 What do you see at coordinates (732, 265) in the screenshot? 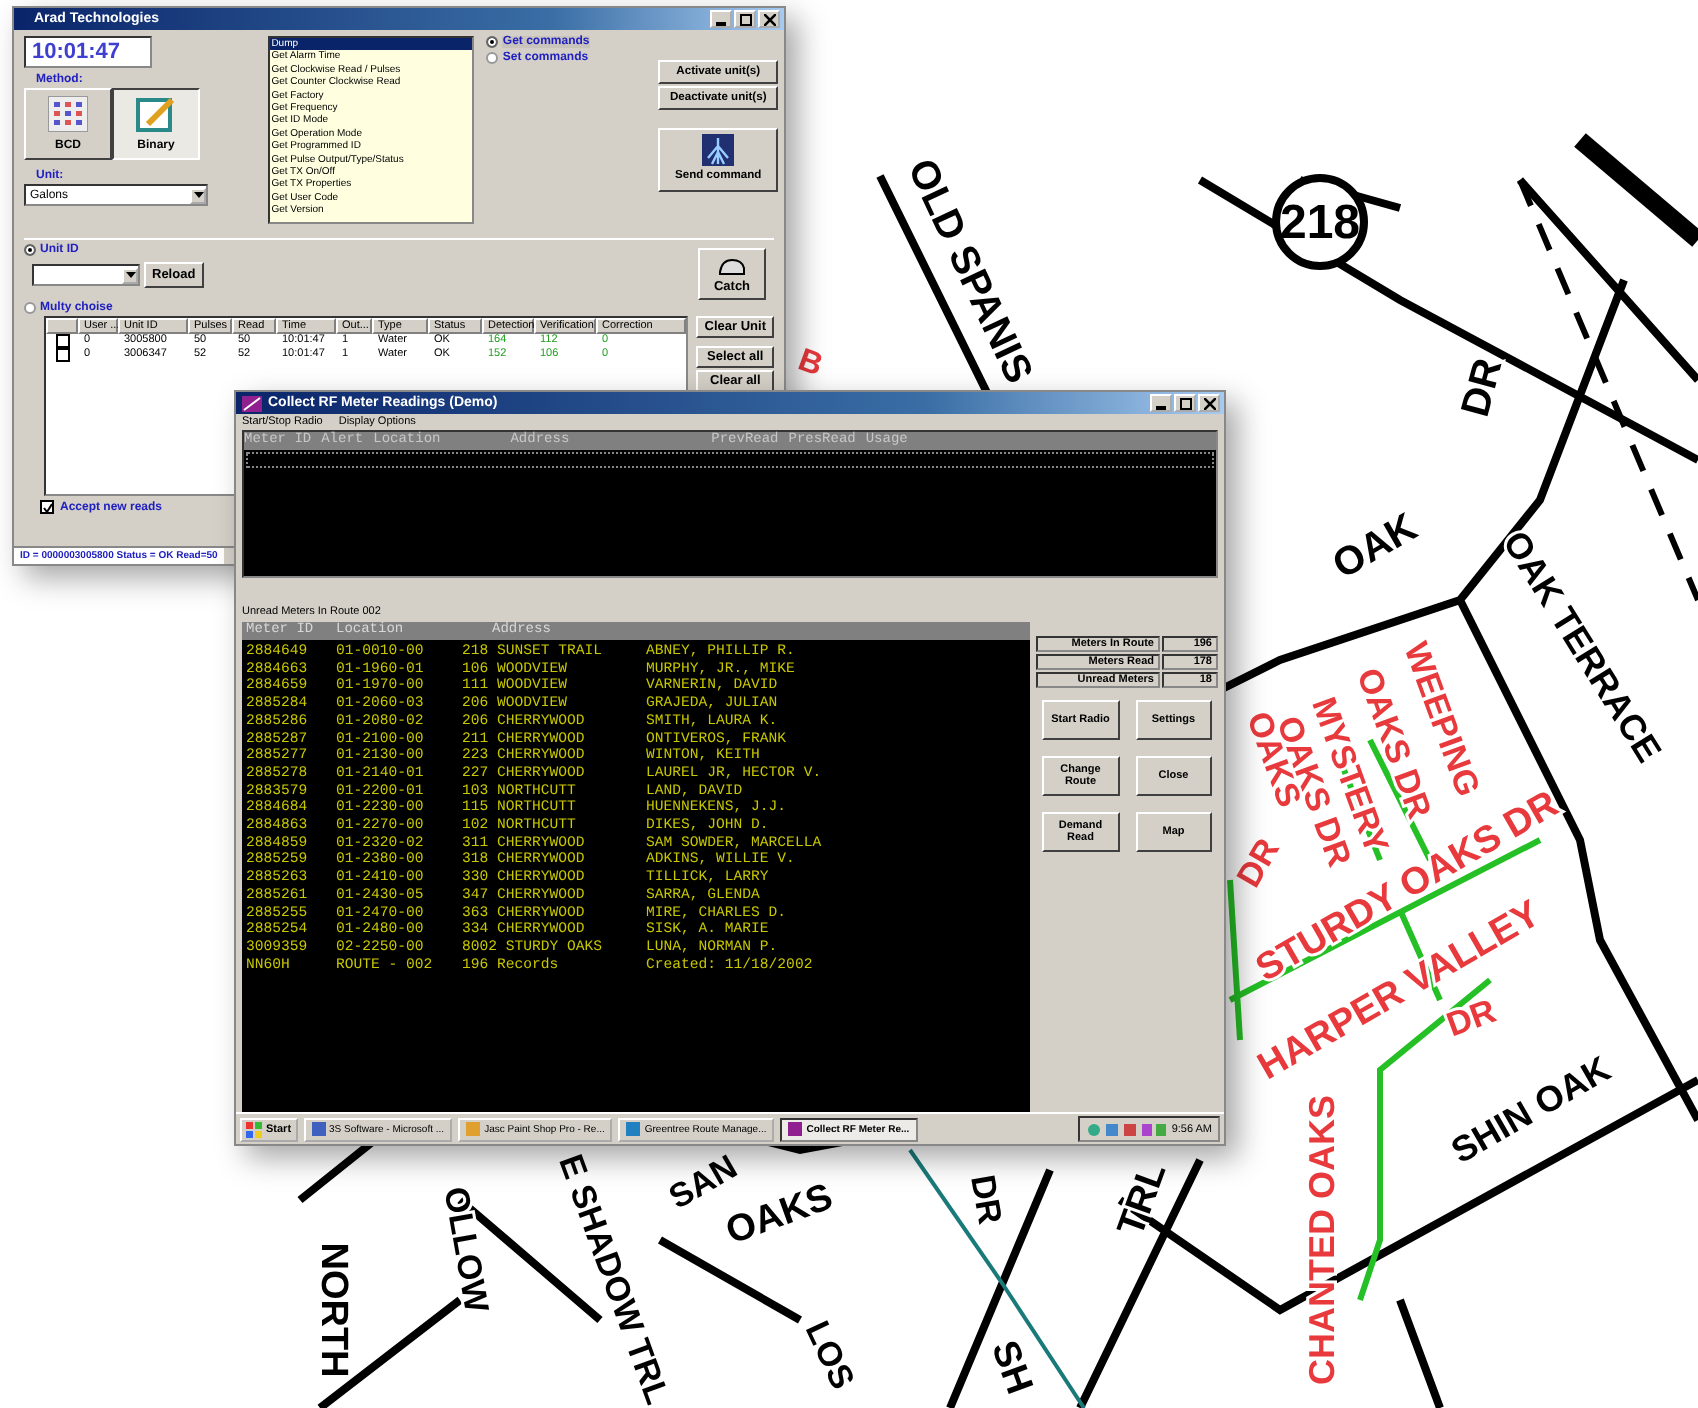
I see `hand-icon` at bounding box center [732, 265].